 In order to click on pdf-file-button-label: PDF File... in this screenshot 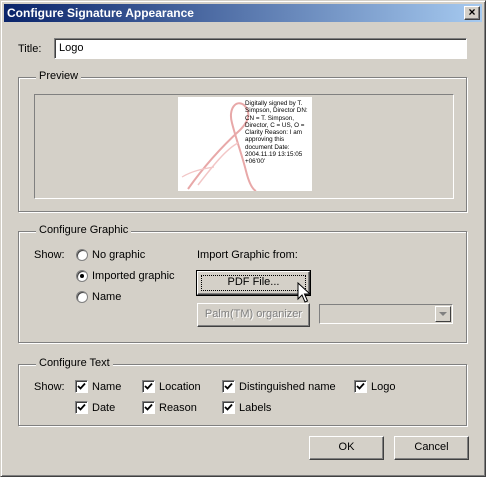, I will do `click(253, 282)`.